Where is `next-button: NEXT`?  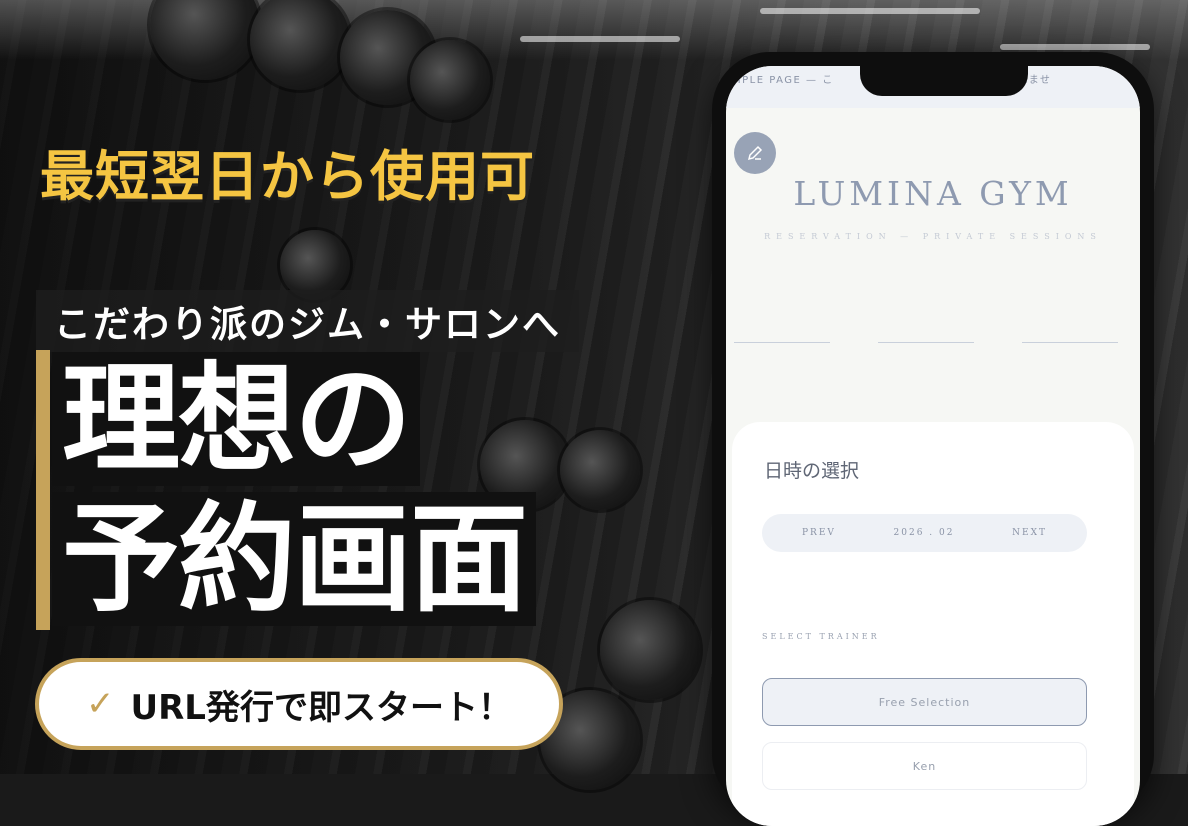
next-button: NEXT is located at coordinates (1029, 533).